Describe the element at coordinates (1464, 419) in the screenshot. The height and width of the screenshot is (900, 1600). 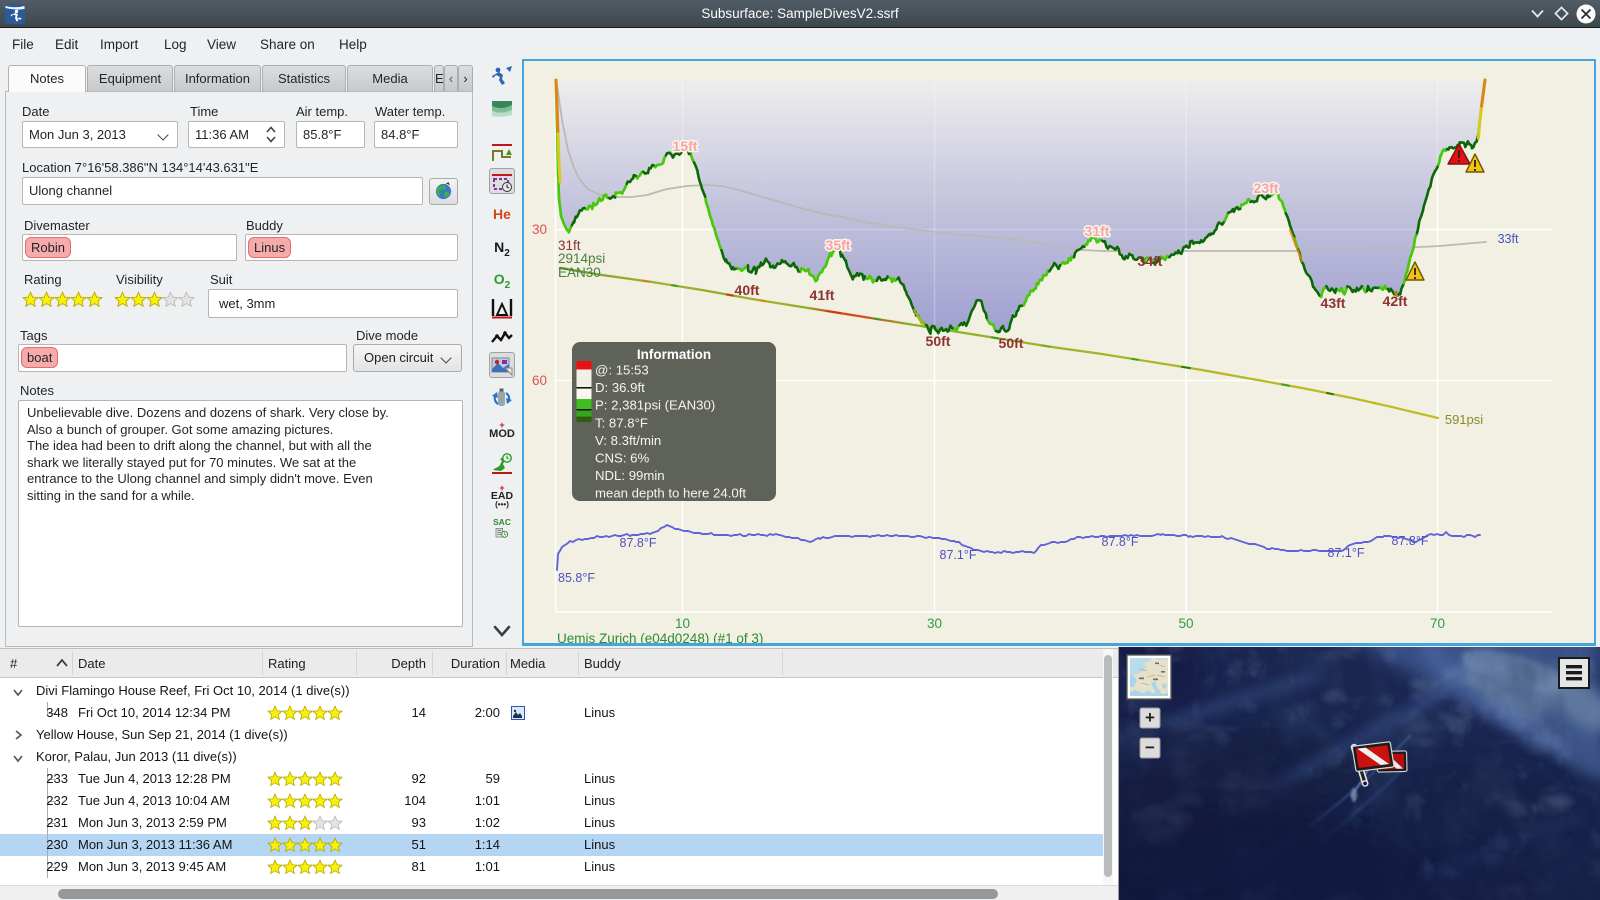
I see `svg-text: 591psi` at that location.